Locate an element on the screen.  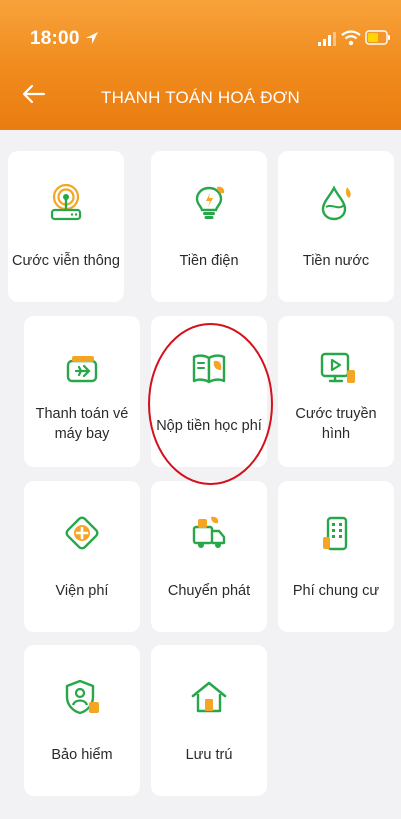
tile-label: Thanh toán vé máy bay is located at coordinates (82, 424).